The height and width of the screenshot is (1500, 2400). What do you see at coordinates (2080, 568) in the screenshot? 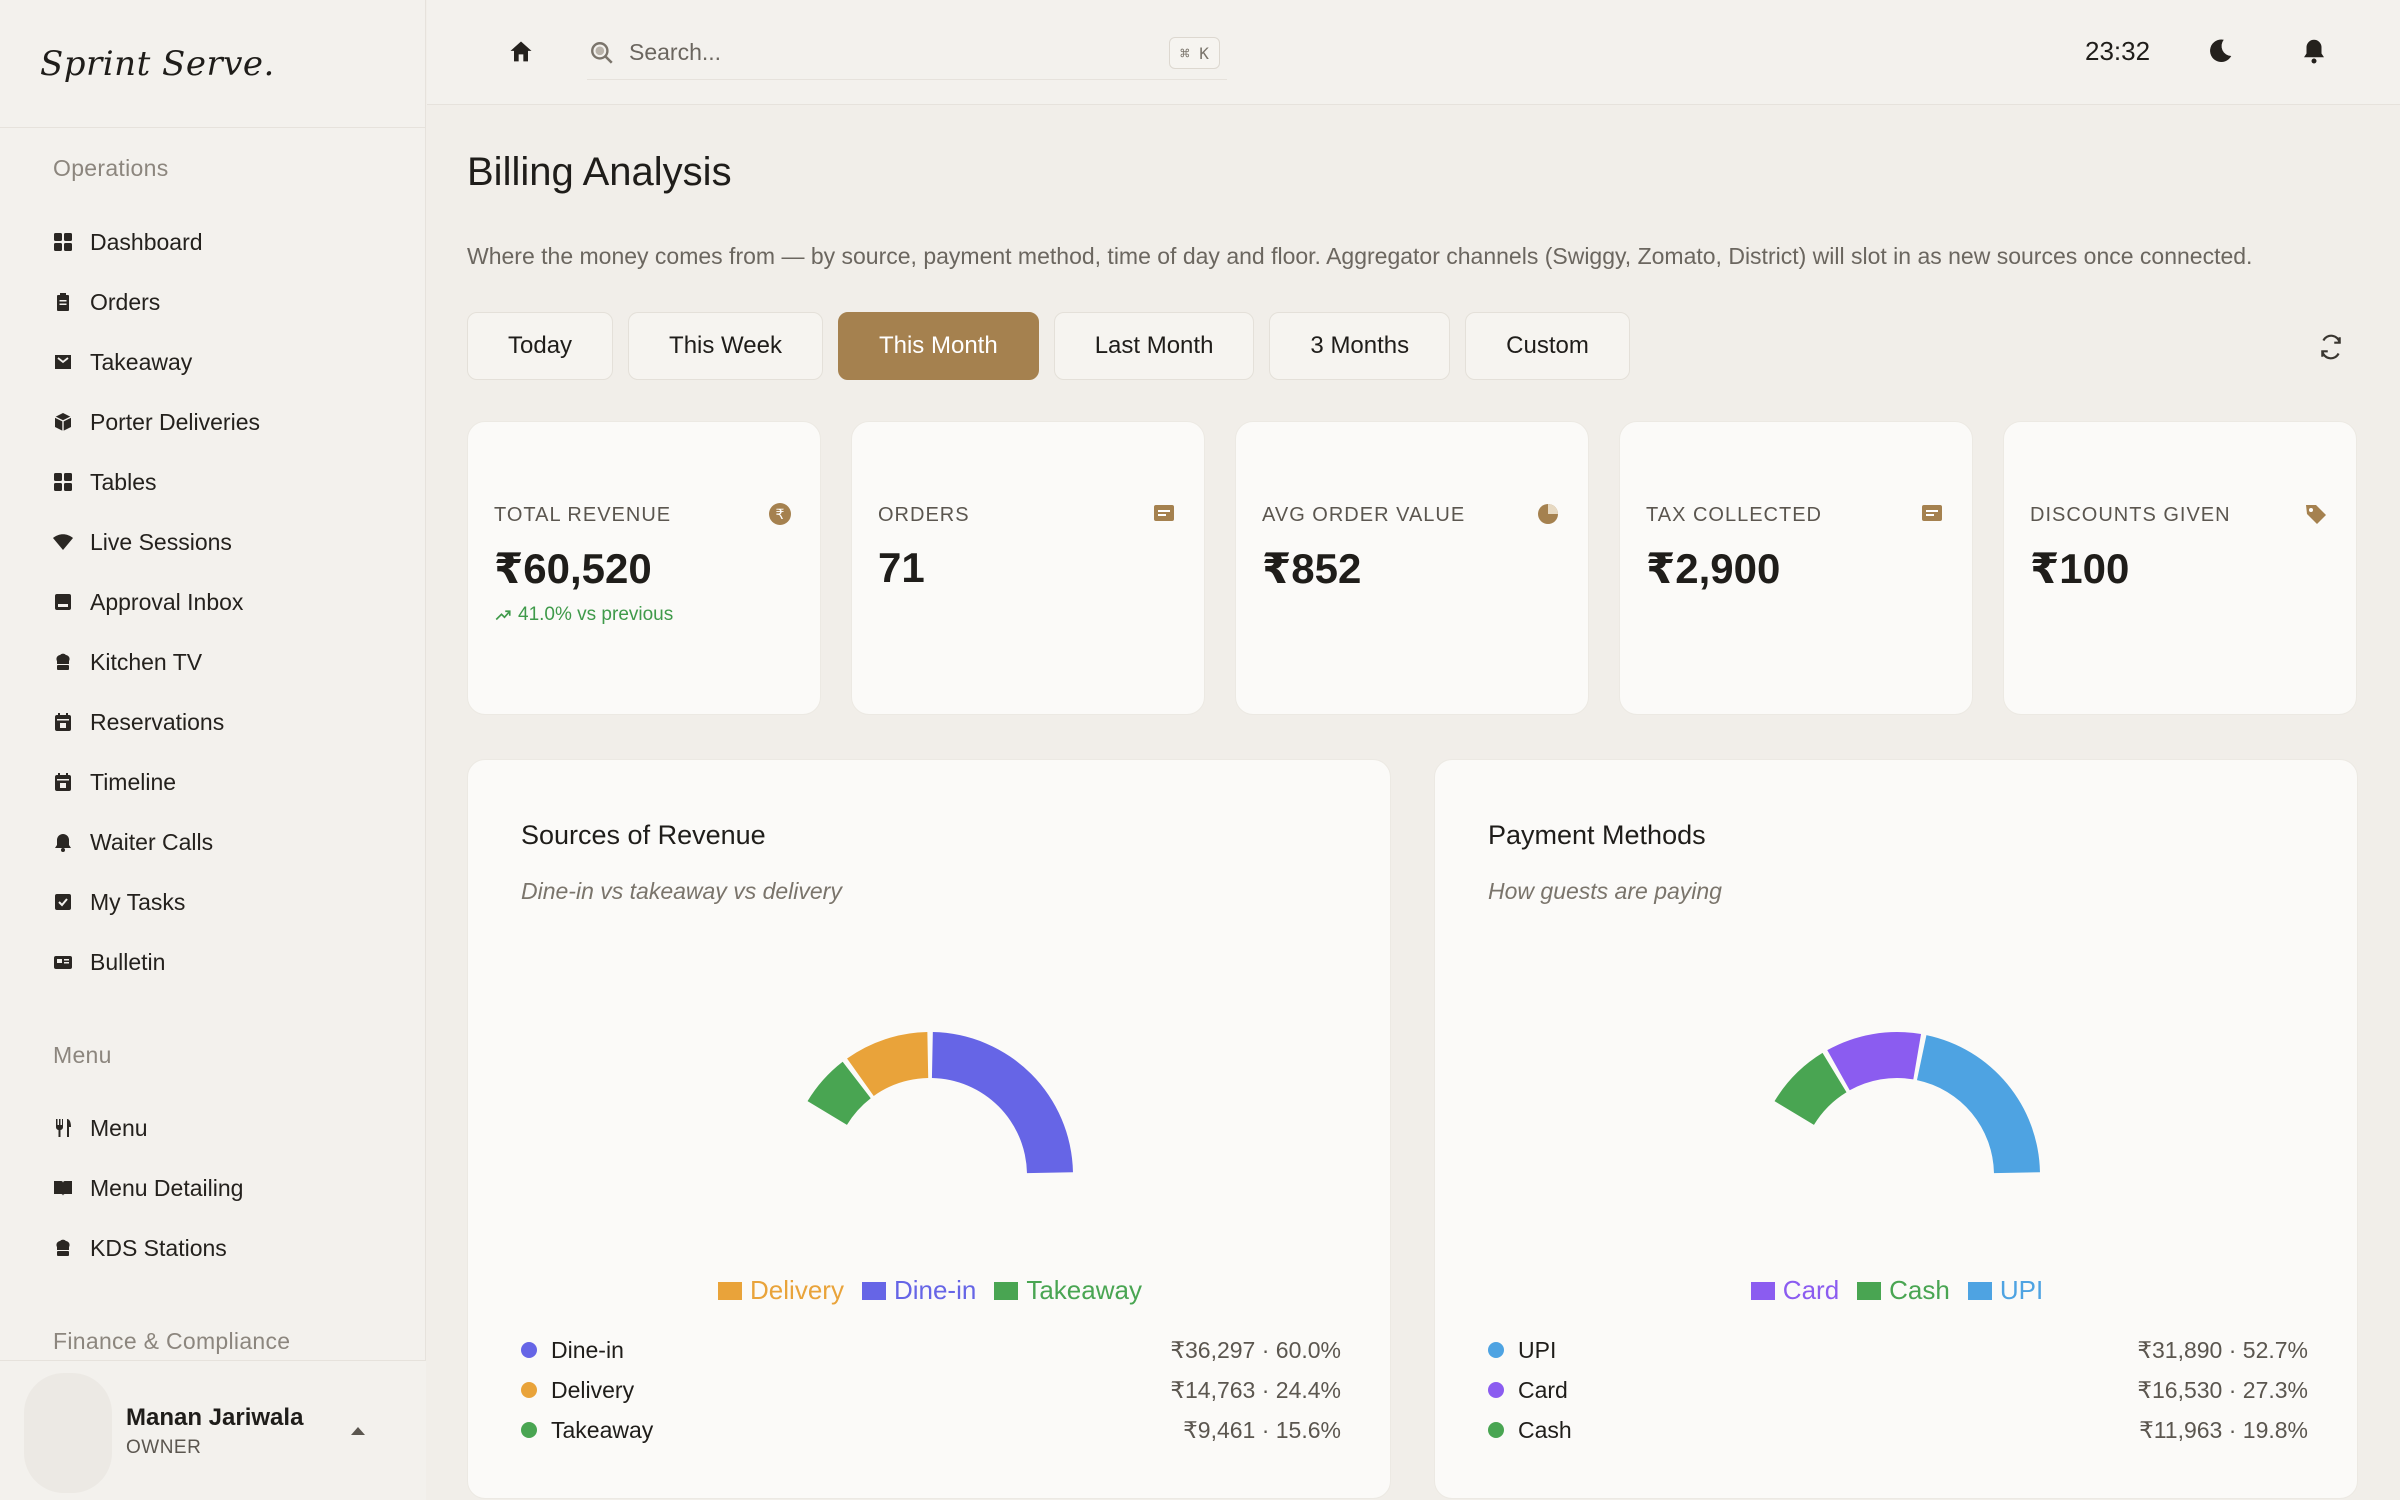
I see `stat-value: ₹100` at bounding box center [2080, 568].